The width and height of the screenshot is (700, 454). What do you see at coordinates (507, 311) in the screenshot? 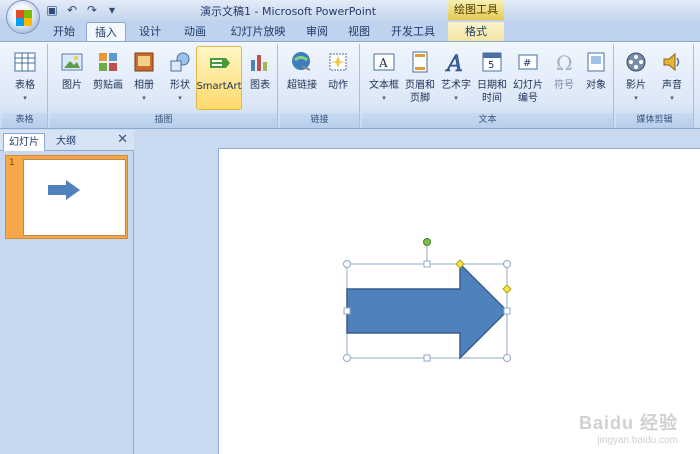
I see `resize-handle-right` at bounding box center [507, 311].